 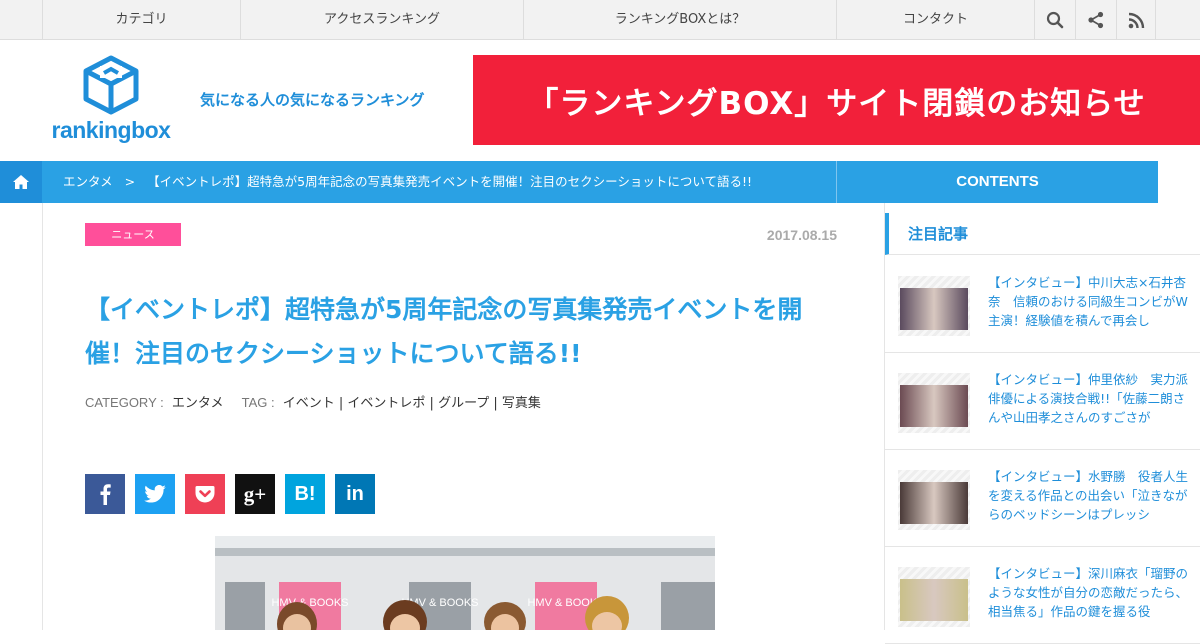 I want to click on home-icon, so click(x=21, y=182).